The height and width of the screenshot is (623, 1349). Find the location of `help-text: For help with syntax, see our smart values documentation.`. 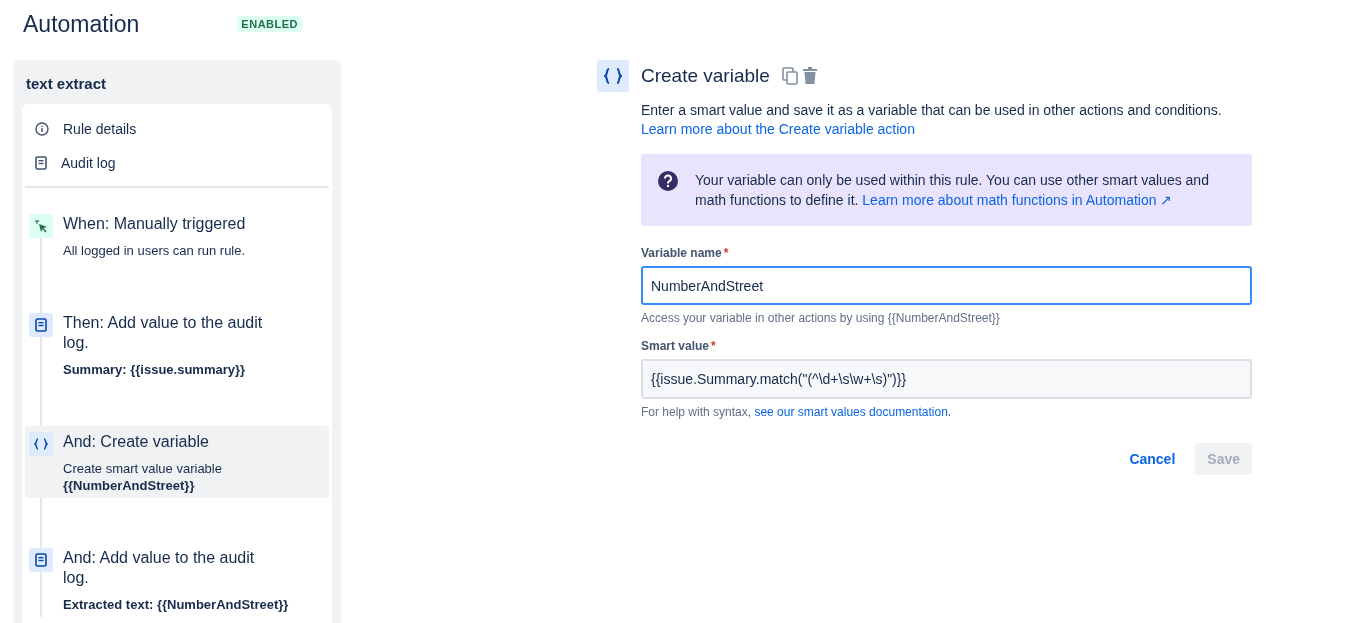

help-text: For help with syntax, see our smart values documentation. is located at coordinates (797, 412).